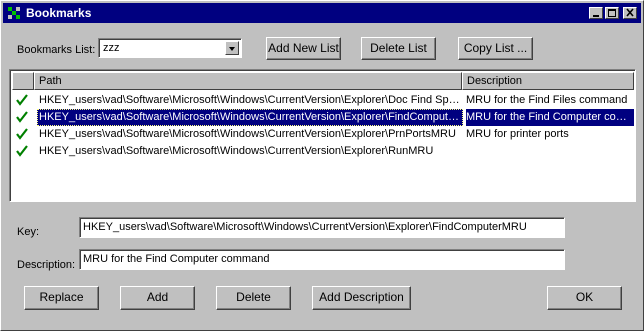 This screenshot has width=644, height=331. I want to click on column-header-description: Description, so click(548, 81).